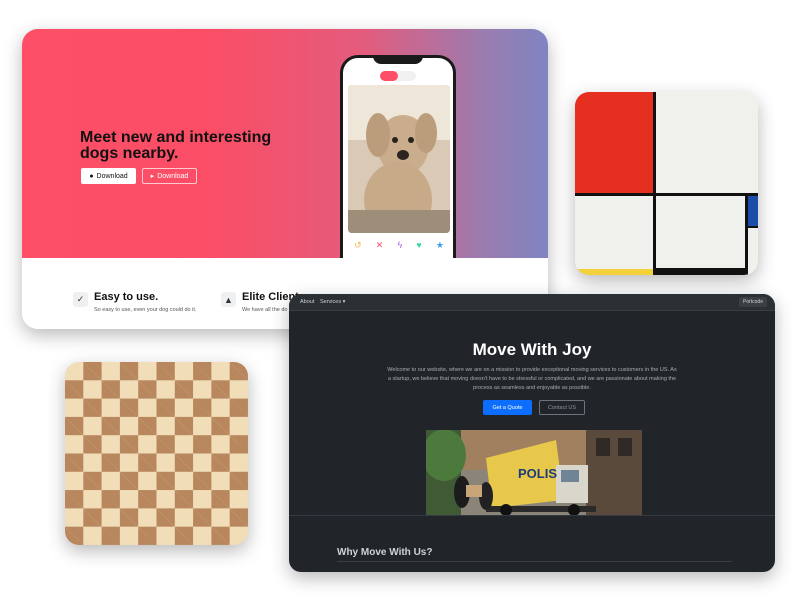 The height and width of the screenshot is (600, 800). I want to click on moving-truck-photo: POLIS, so click(534, 473).